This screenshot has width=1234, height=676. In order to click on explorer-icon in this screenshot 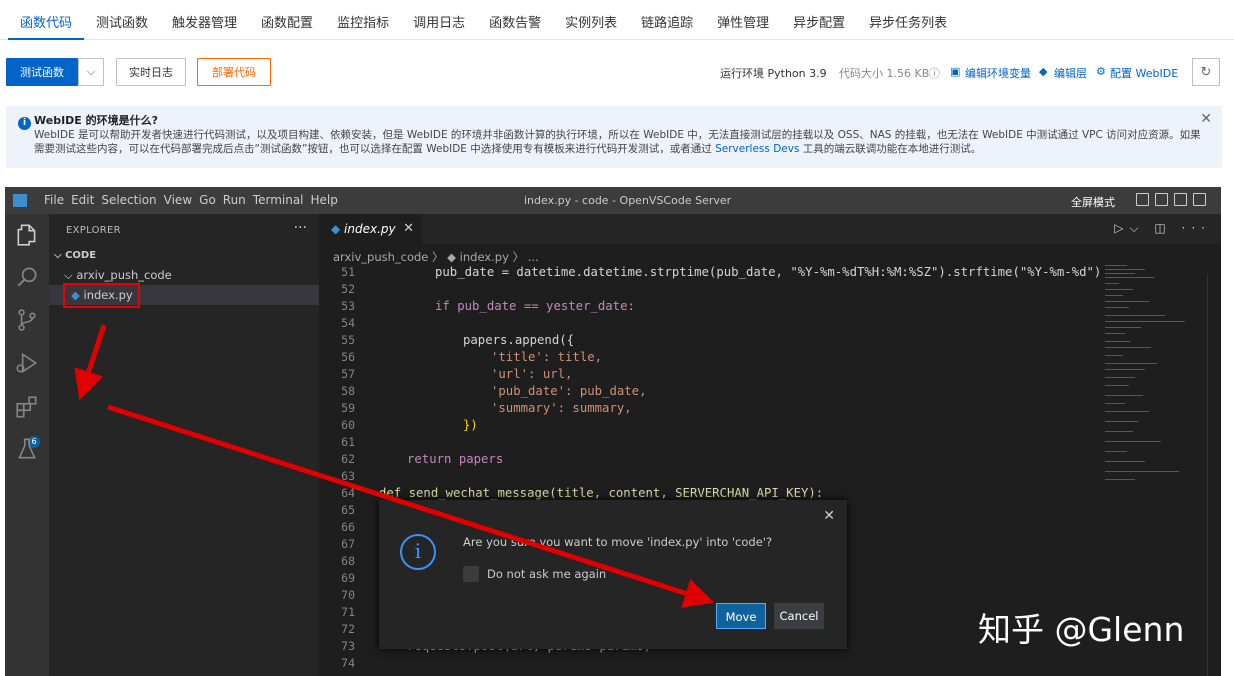, I will do `click(27, 235)`.